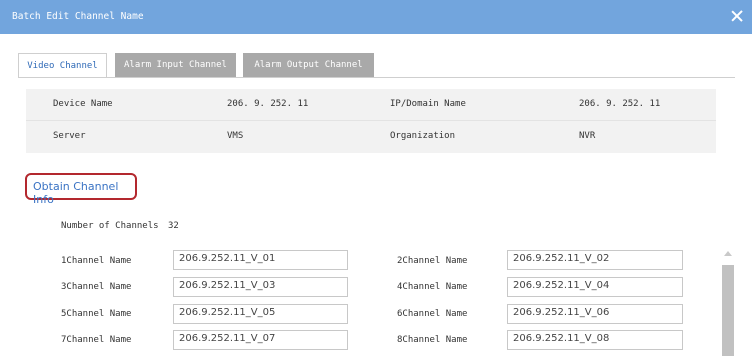 The width and height of the screenshot is (752, 356). Describe the element at coordinates (83, 104) in the screenshot. I see `device-name-label: Device Name` at that location.